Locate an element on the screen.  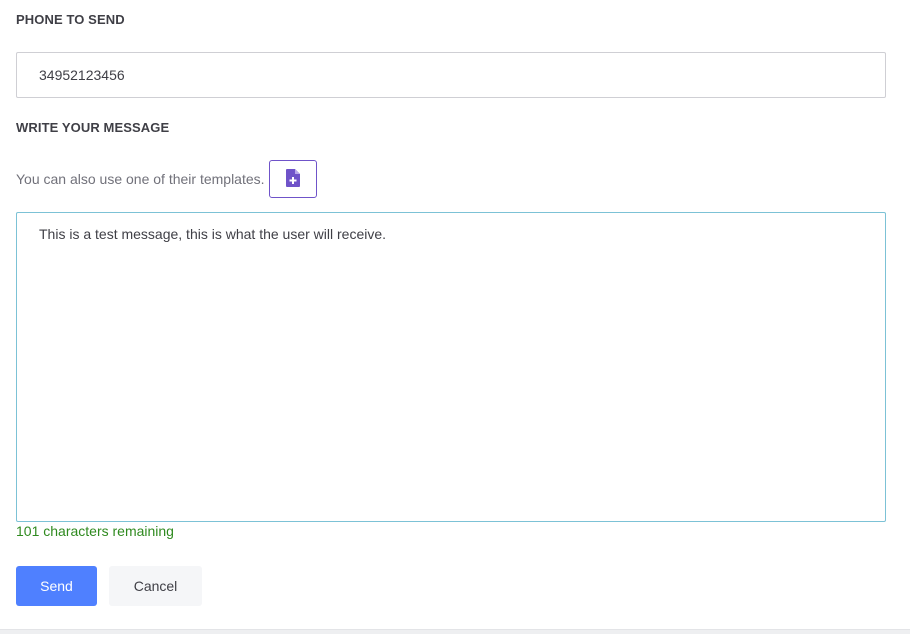
send-button: Send is located at coordinates (56, 586).